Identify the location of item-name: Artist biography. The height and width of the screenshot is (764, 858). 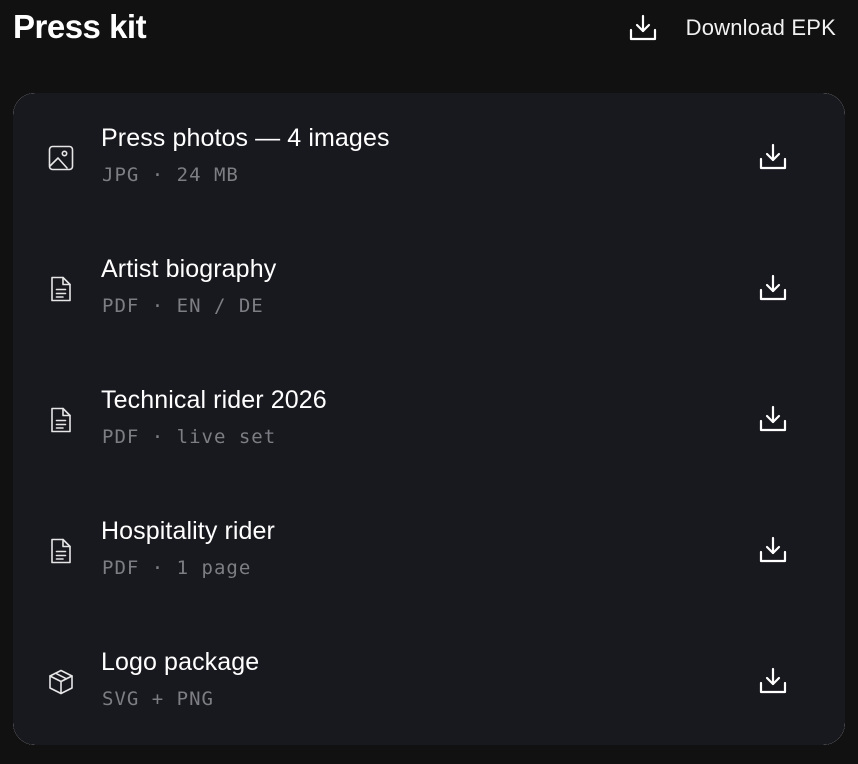
(189, 269).